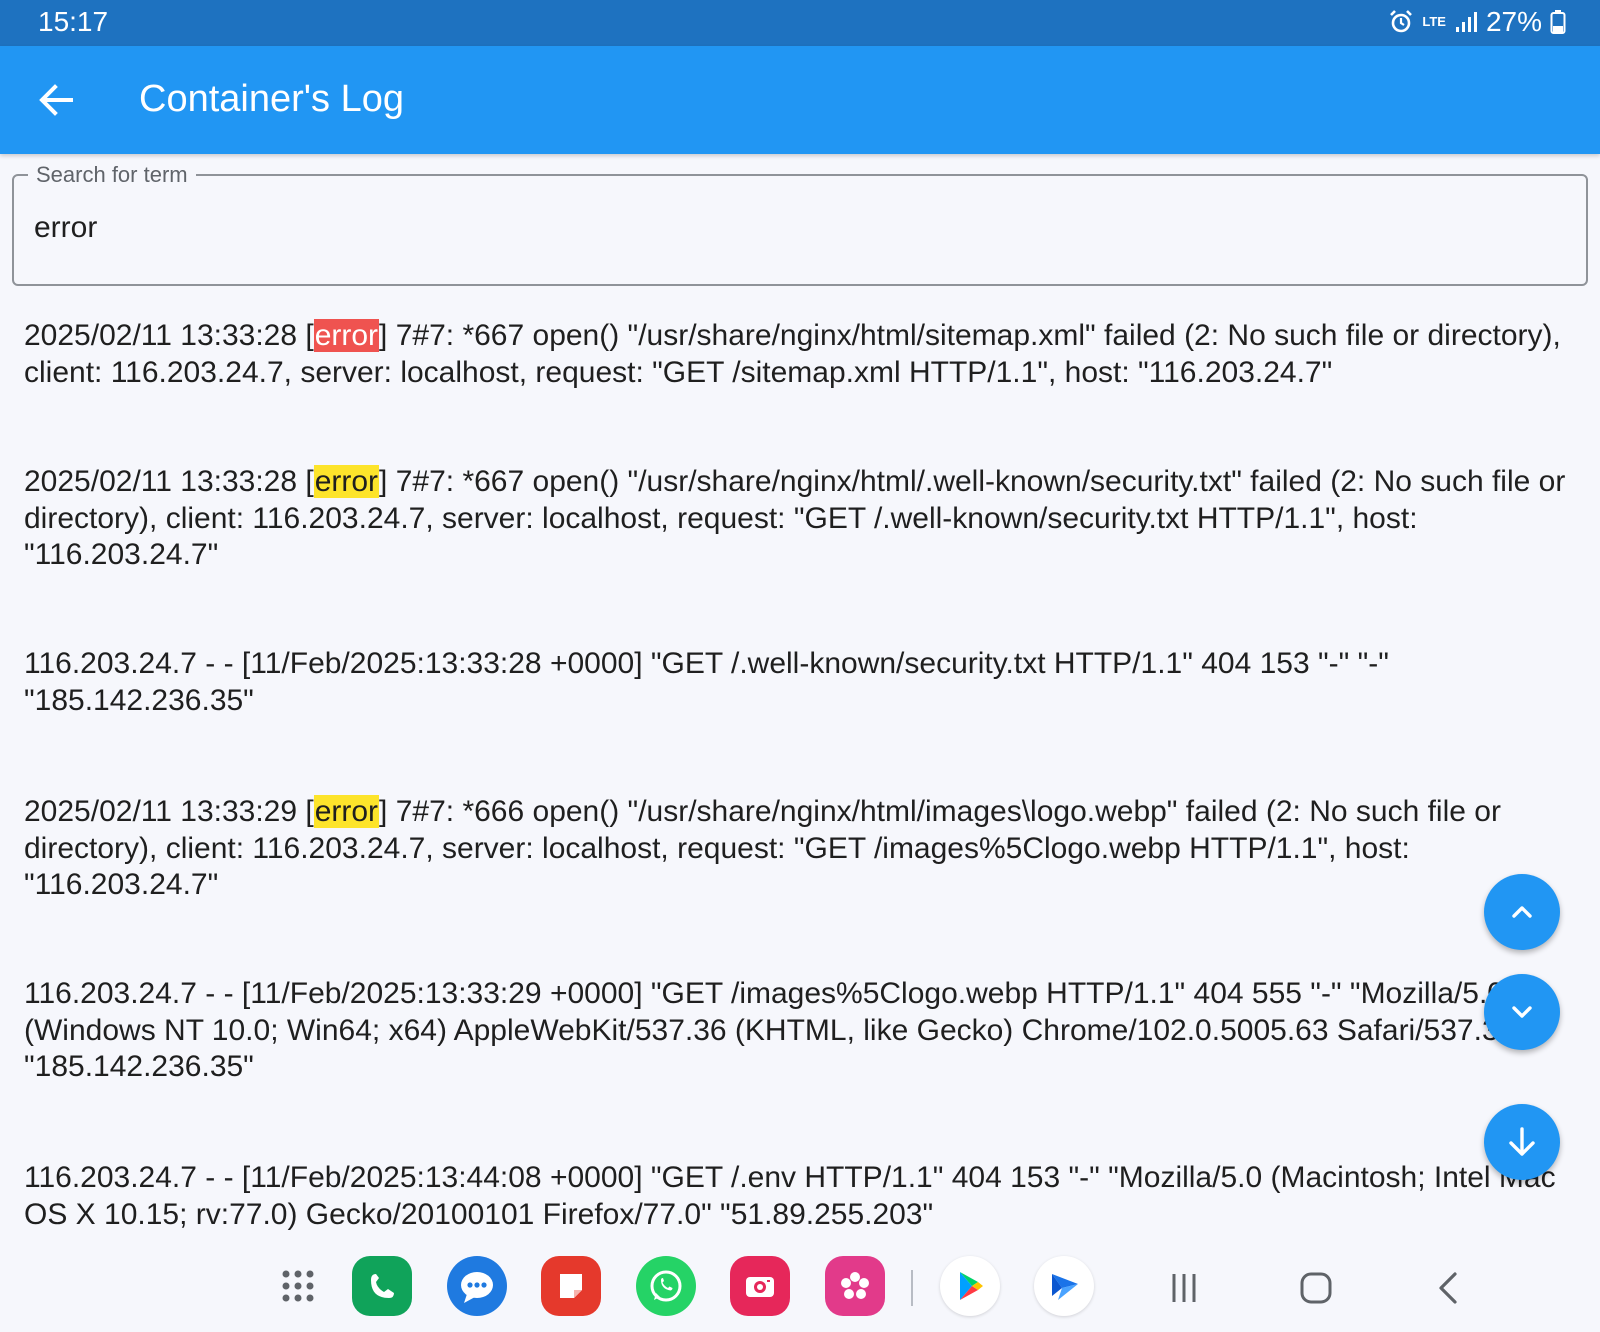 The height and width of the screenshot is (1332, 1600). I want to click on apps-grid-button, so click(298, 1286).